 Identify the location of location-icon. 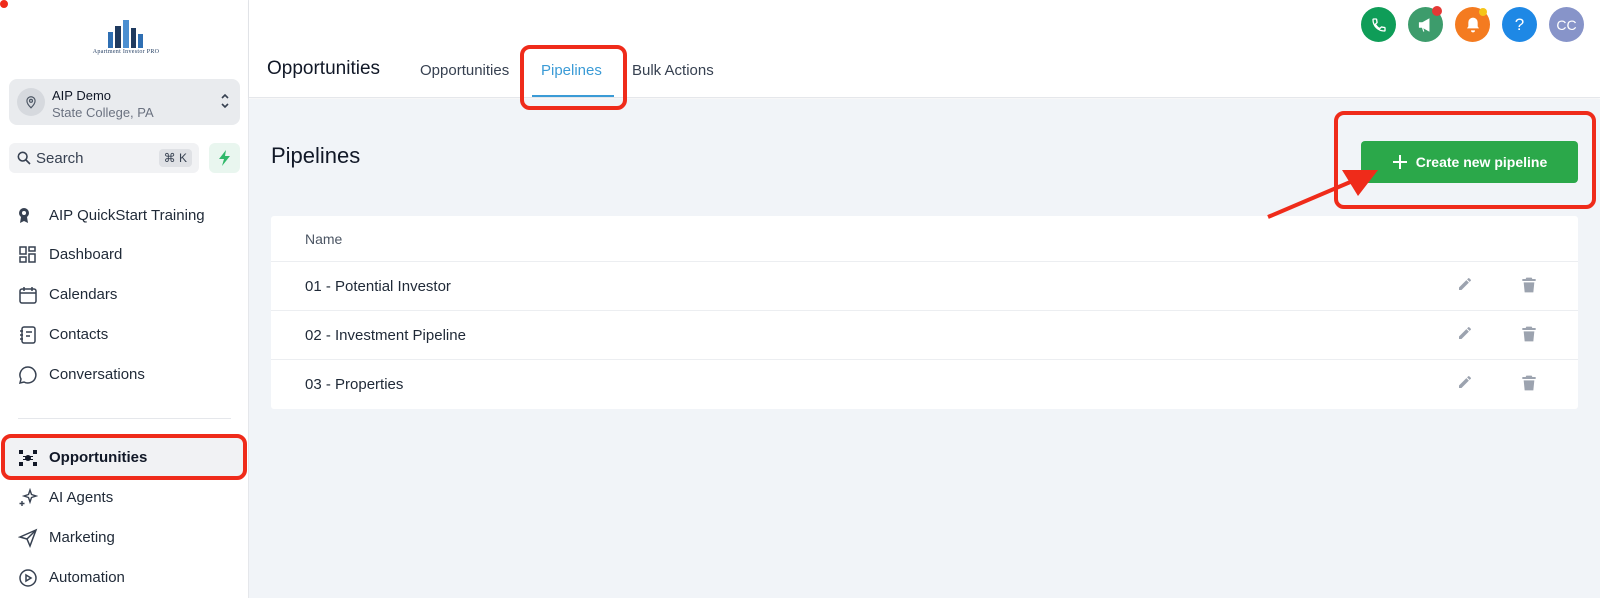
(31, 102).